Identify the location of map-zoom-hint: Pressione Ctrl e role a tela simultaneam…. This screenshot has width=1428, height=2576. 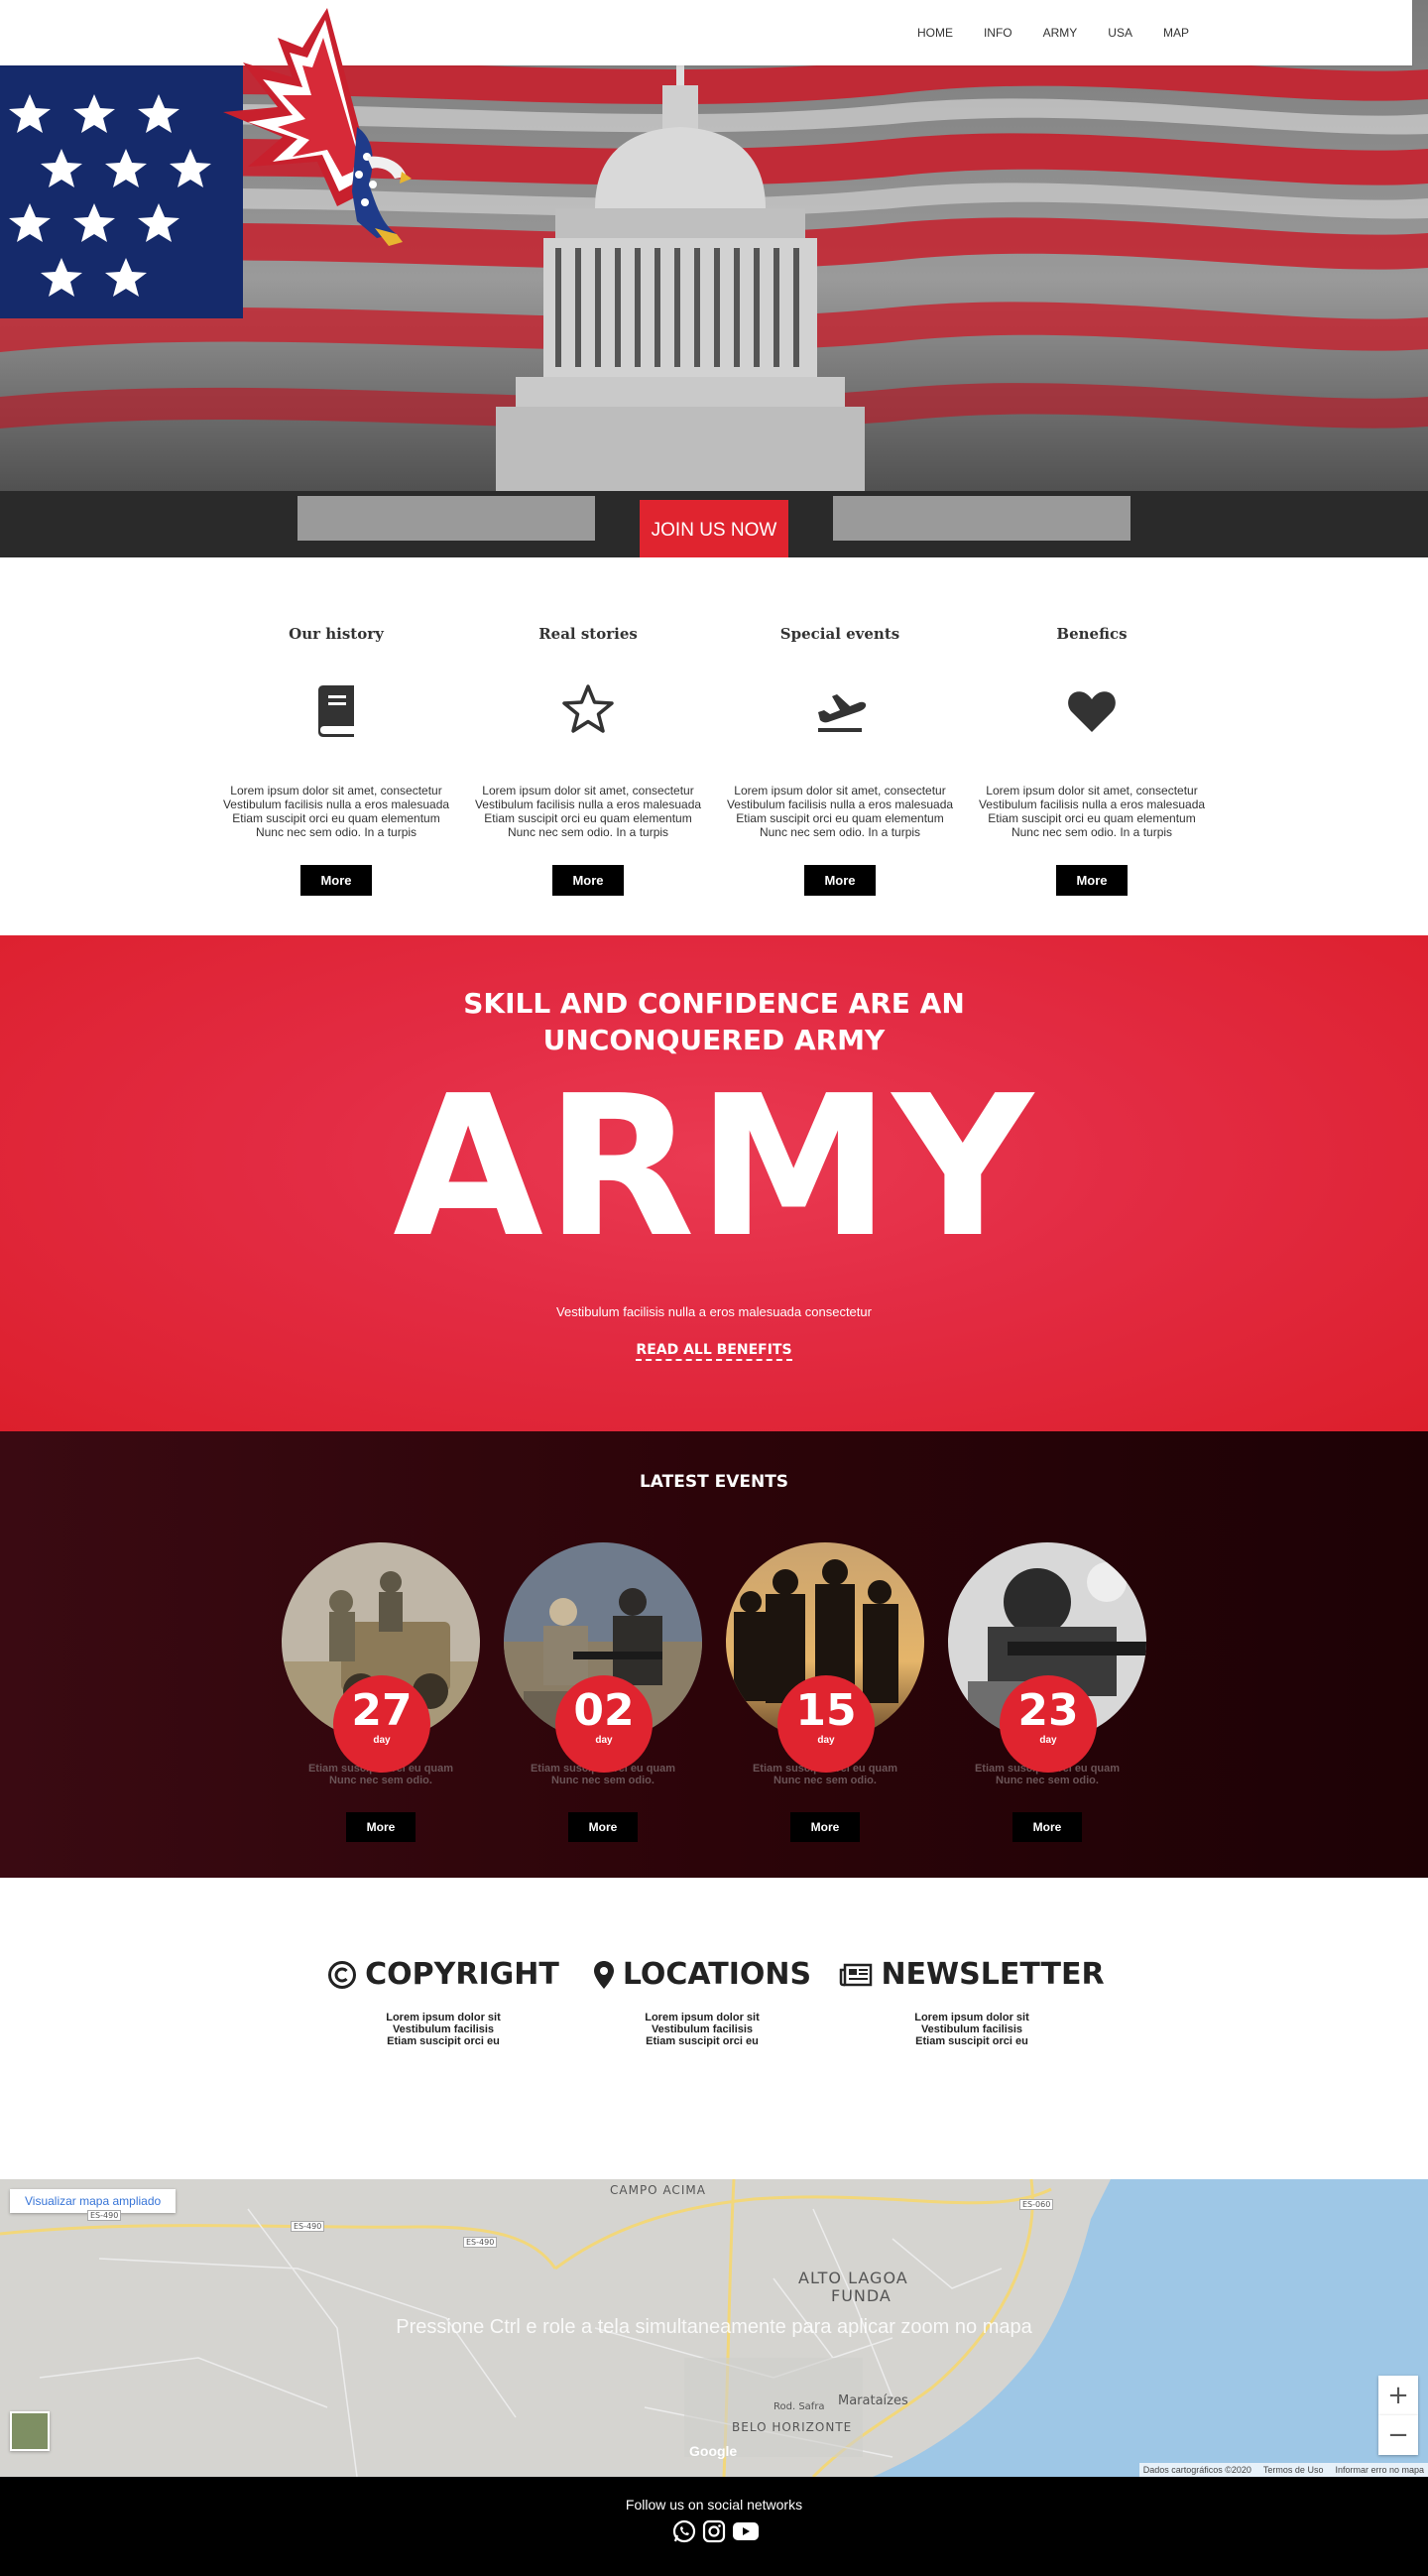
(714, 2327).